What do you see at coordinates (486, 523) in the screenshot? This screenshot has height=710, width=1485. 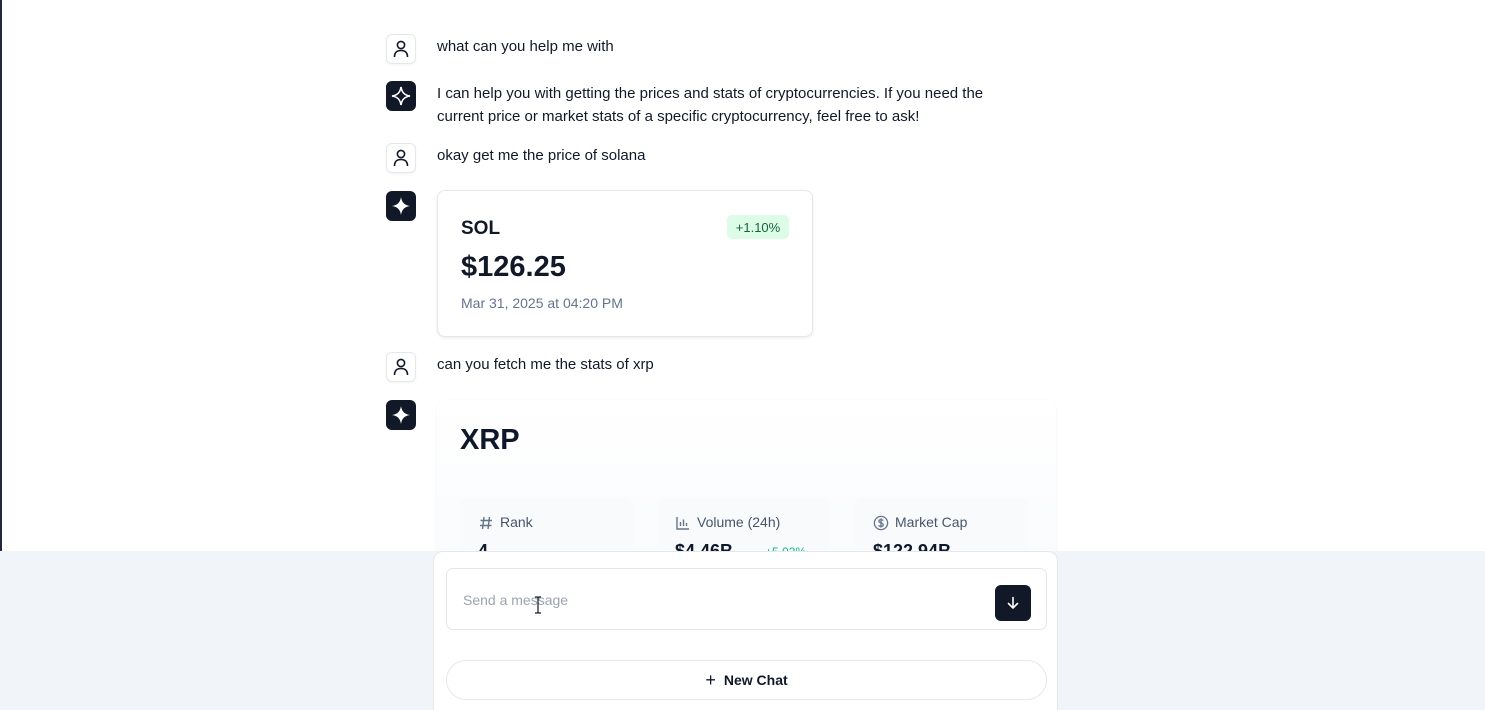 I see `hash-icon` at bounding box center [486, 523].